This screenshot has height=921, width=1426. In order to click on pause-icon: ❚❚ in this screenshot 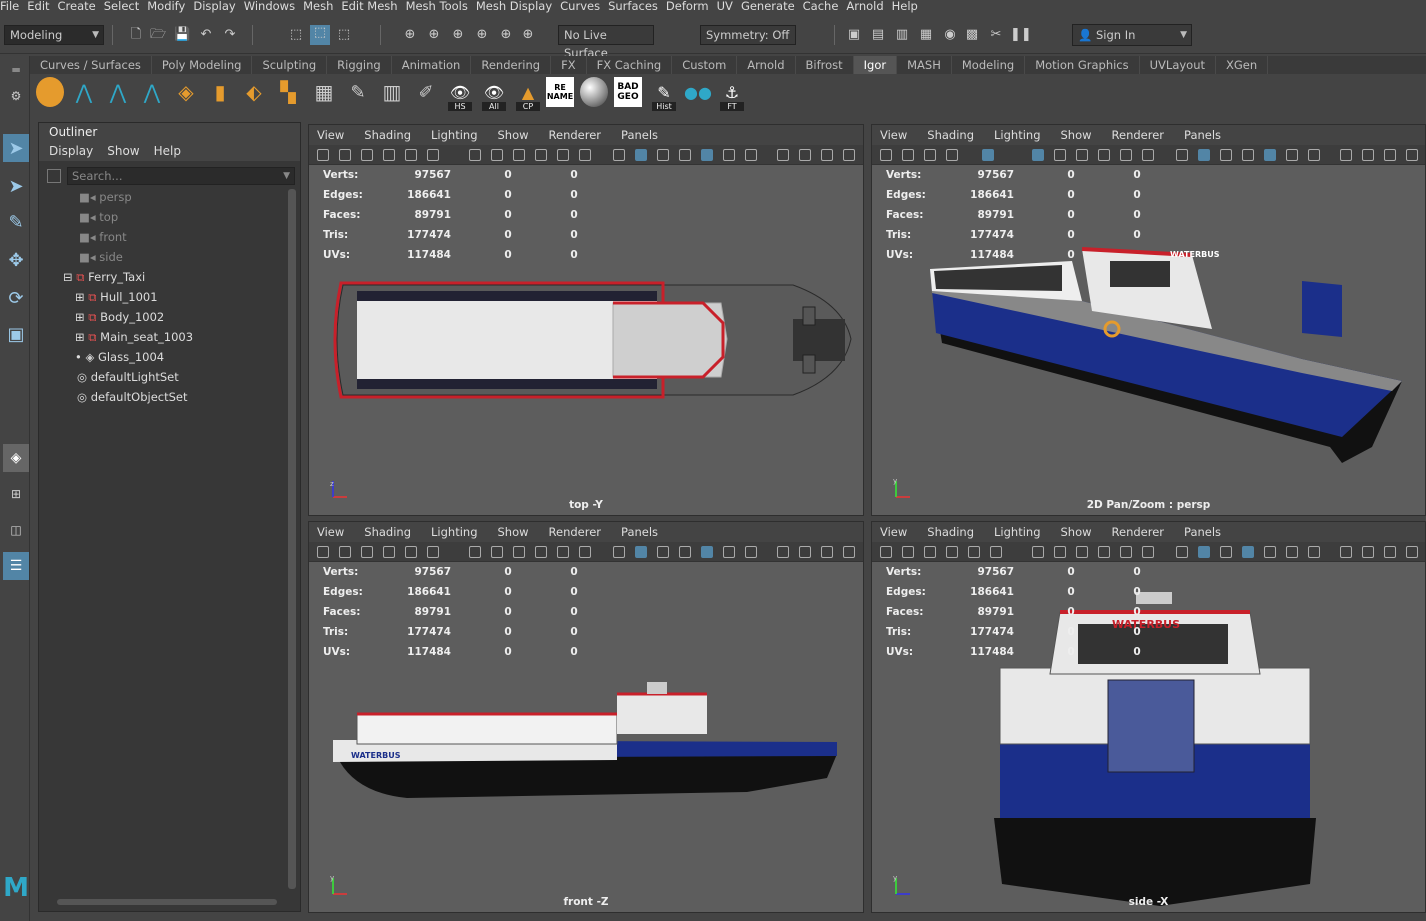, I will do `click(1021, 35)`.